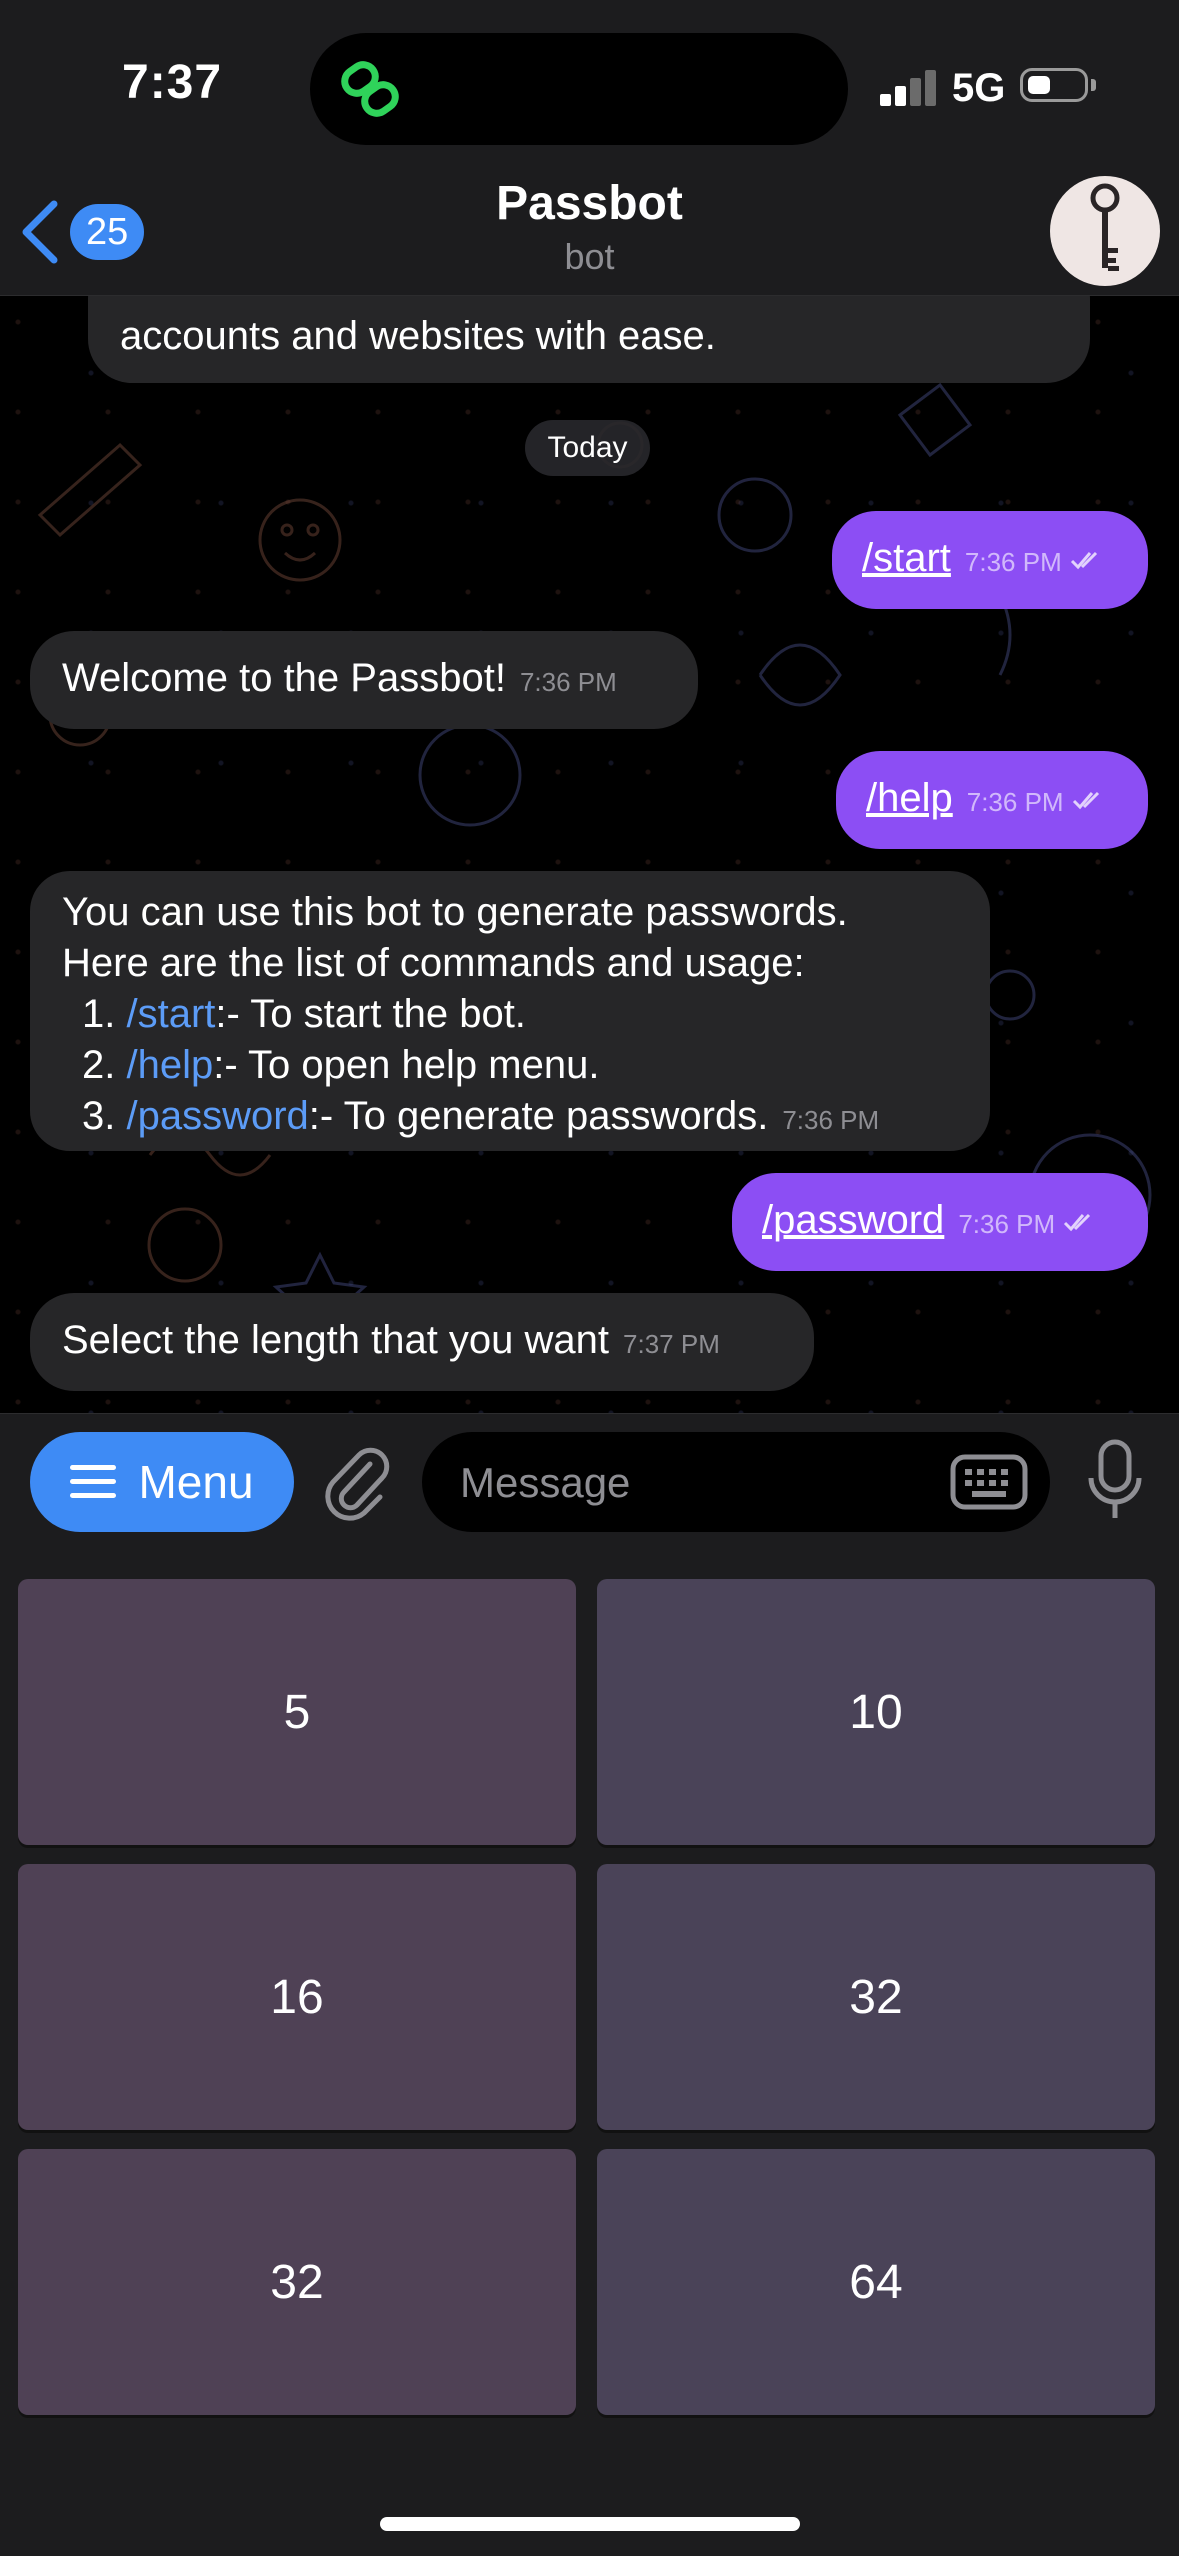  What do you see at coordinates (336, 1340) in the screenshot?
I see `message-text: Select the length that you want` at bounding box center [336, 1340].